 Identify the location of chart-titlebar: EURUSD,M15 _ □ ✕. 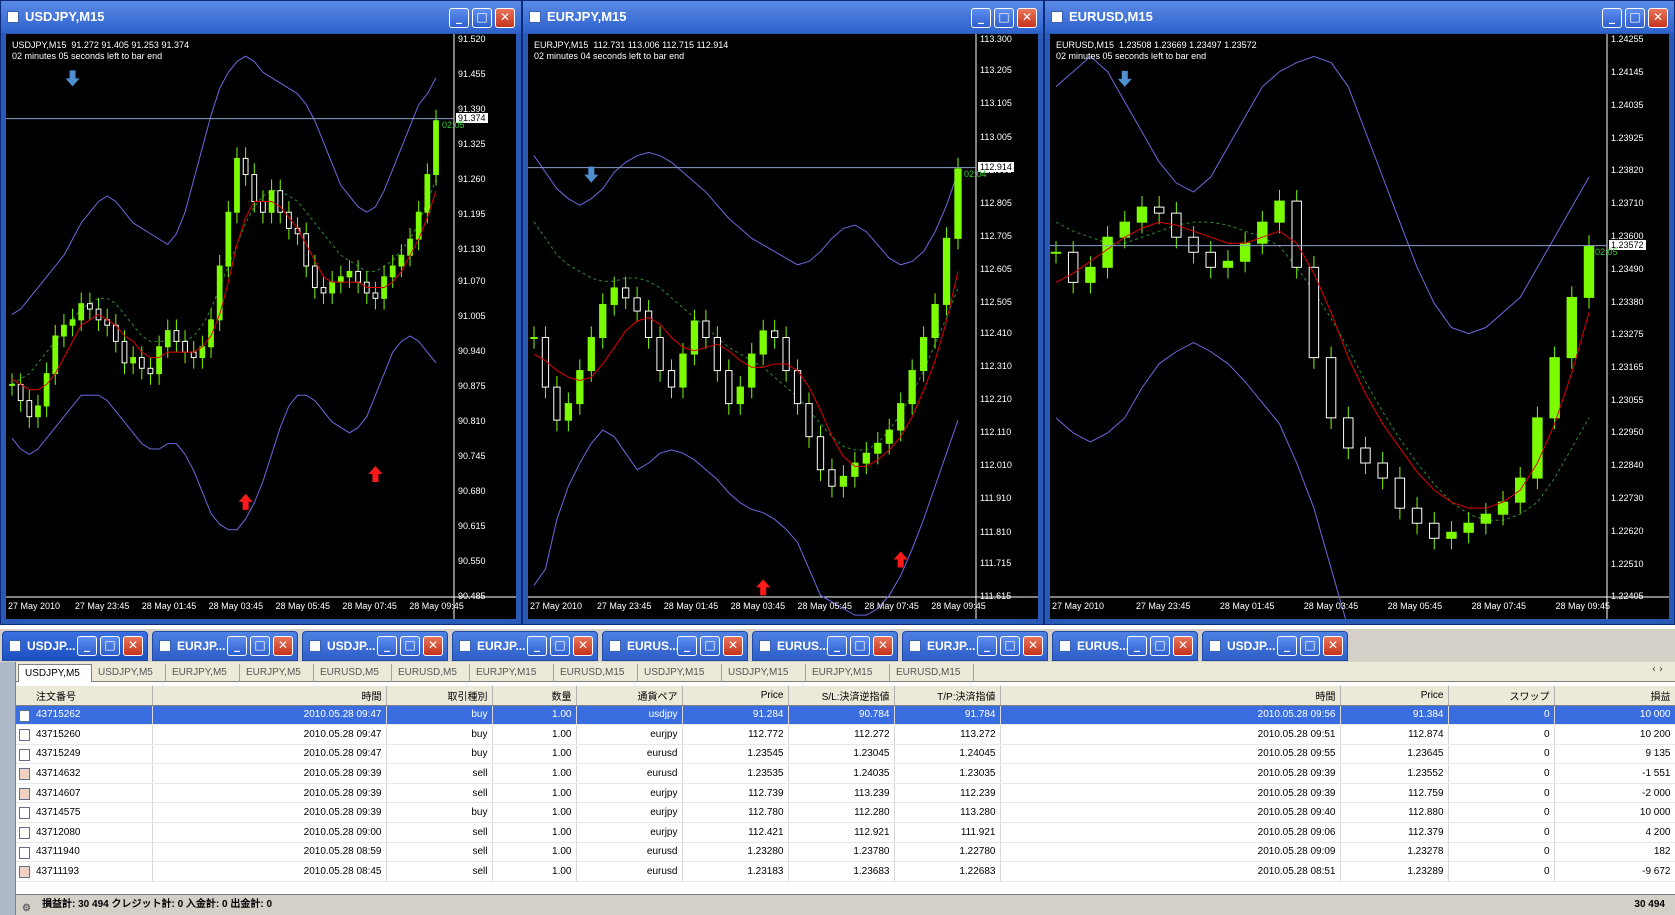
(1359, 17).